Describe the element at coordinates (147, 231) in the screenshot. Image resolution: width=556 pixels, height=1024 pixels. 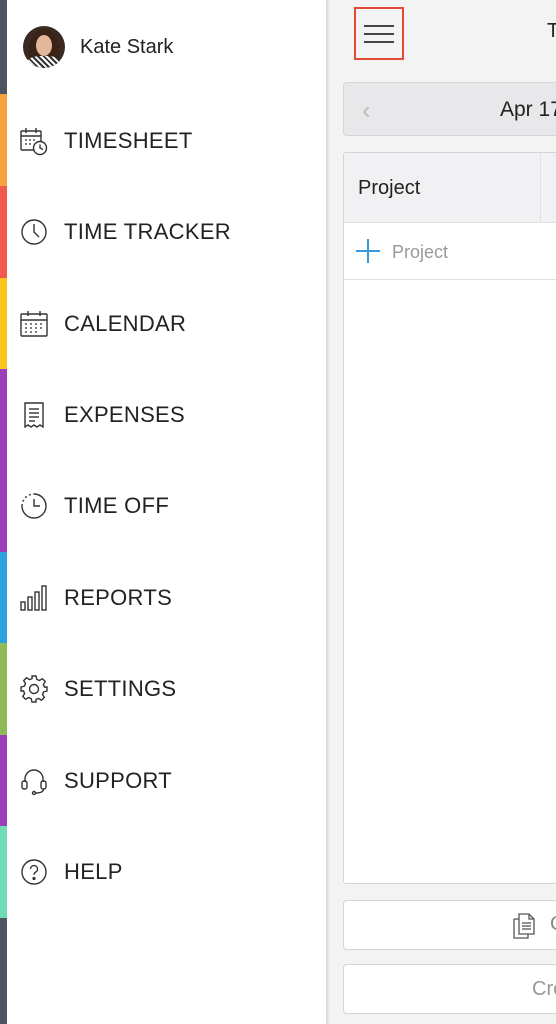
I see `menu-label: TIME TRACKER` at that location.